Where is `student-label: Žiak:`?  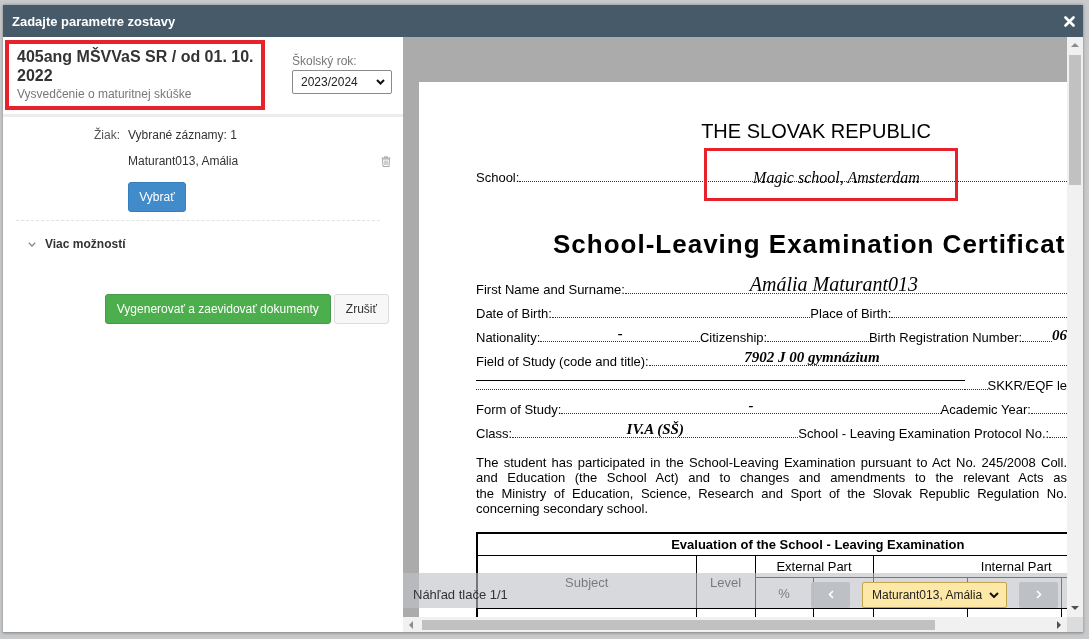 student-label: Žiak: is located at coordinates (107, 135).